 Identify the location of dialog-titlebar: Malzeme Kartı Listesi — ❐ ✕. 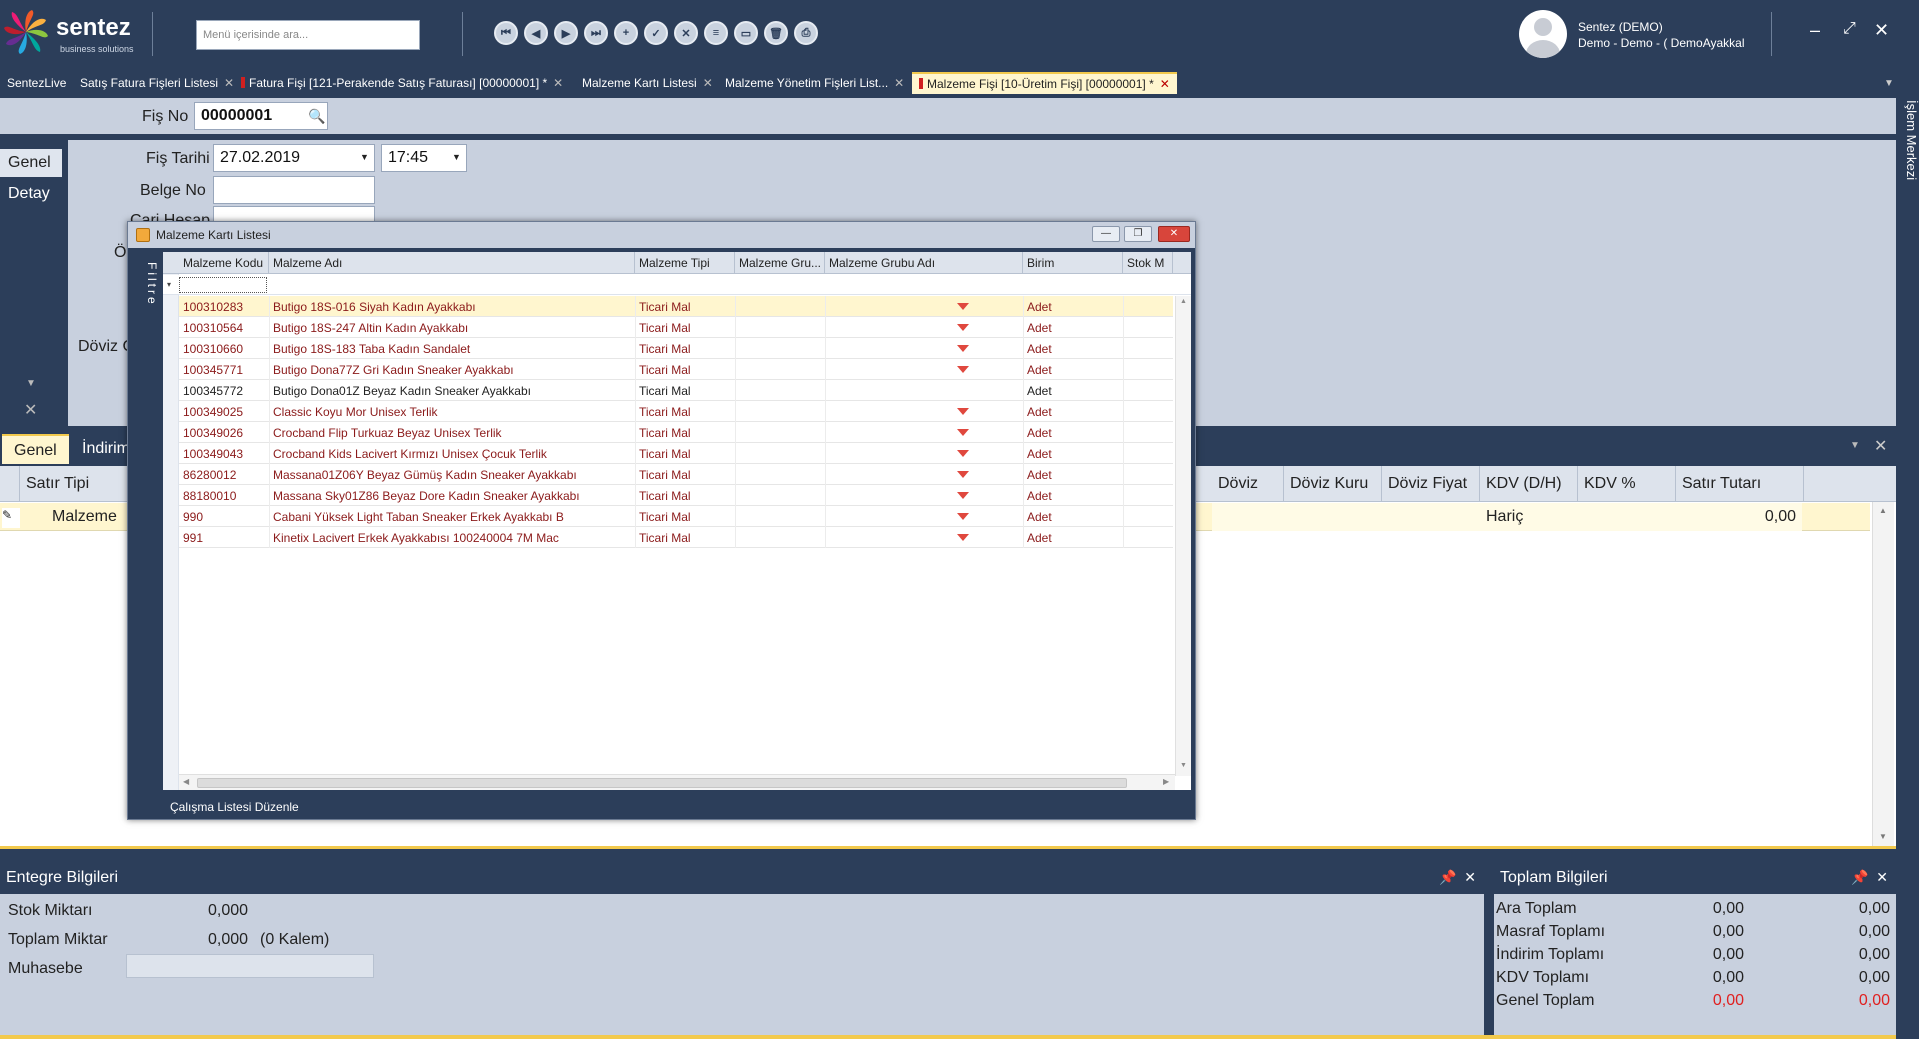
(661, 235).